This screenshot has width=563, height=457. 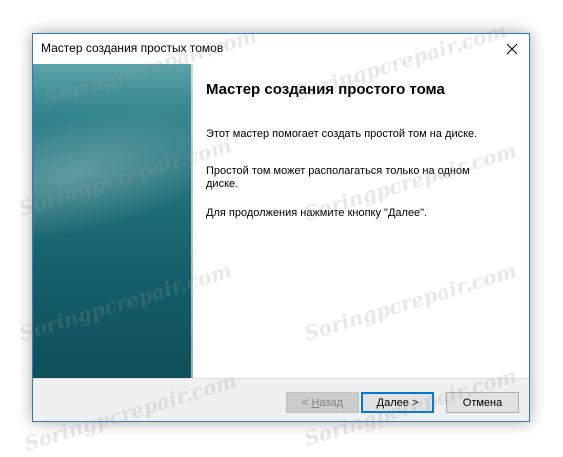 I want to click on cancel-button: Отмена, so click(x=482, y=402).